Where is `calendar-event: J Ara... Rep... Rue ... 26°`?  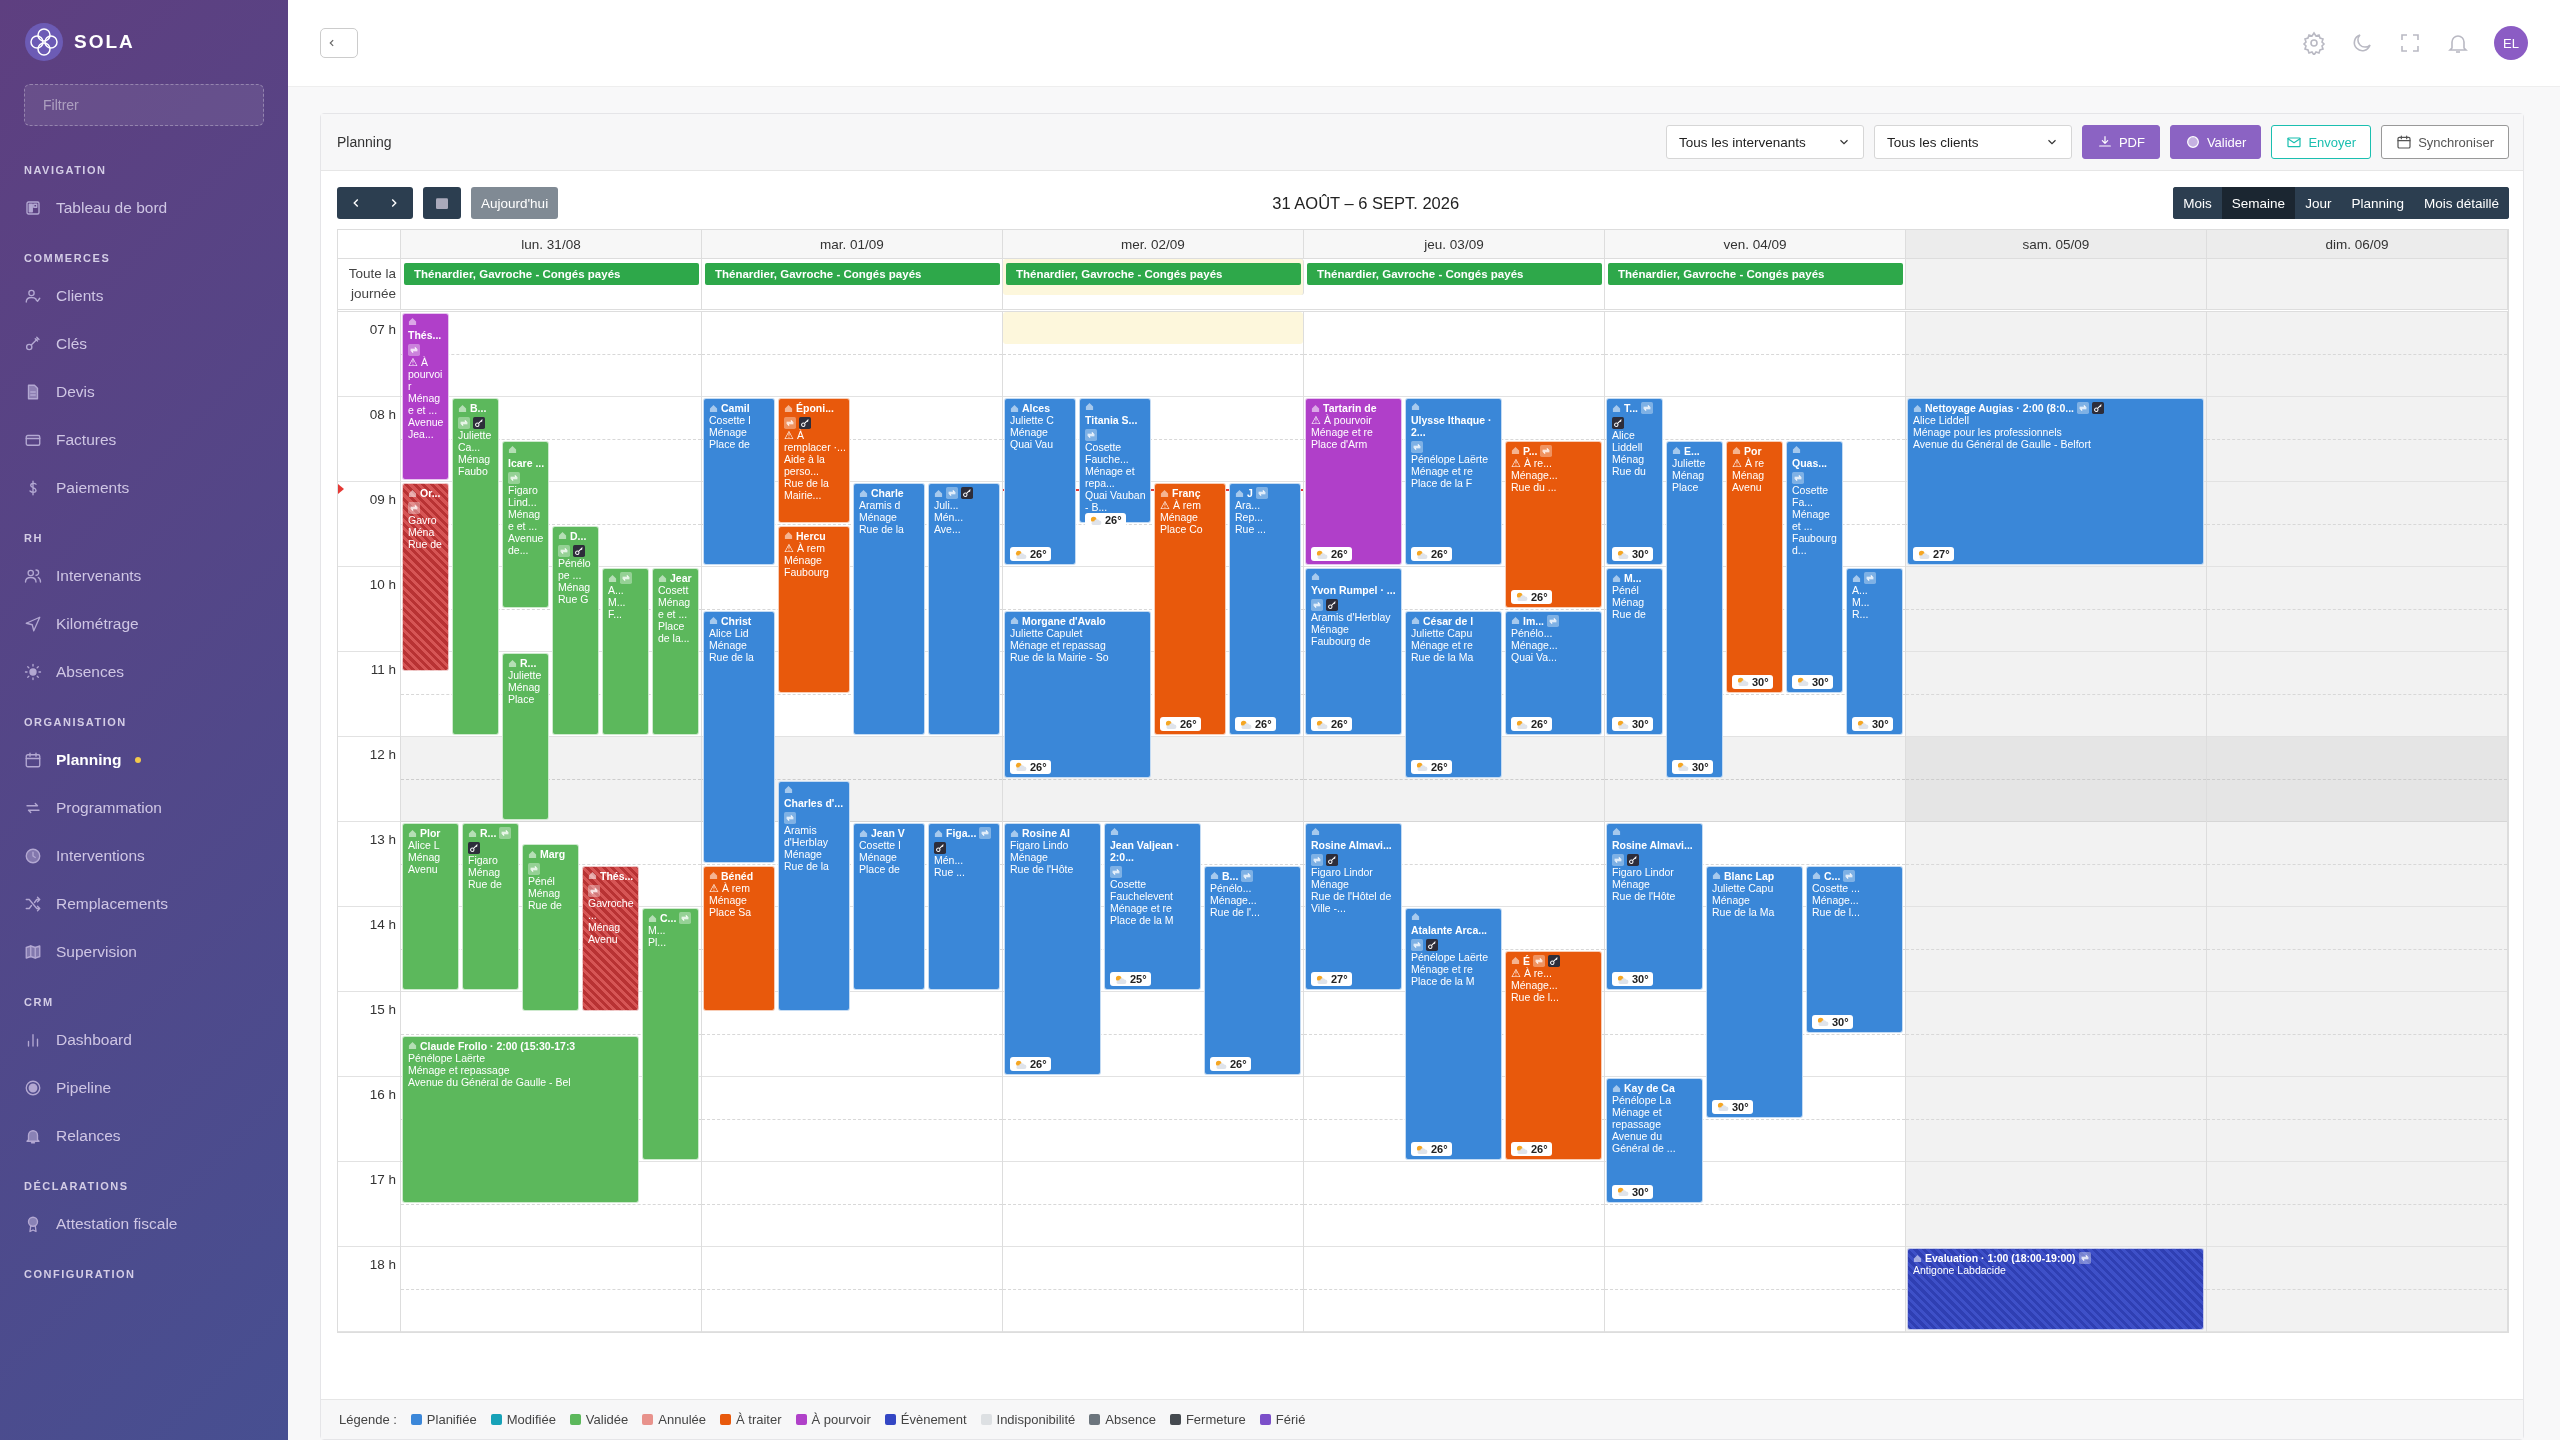
calendar-event: J Ara... Rep... Rue ... 26° is located at coordinates (1265, 609).